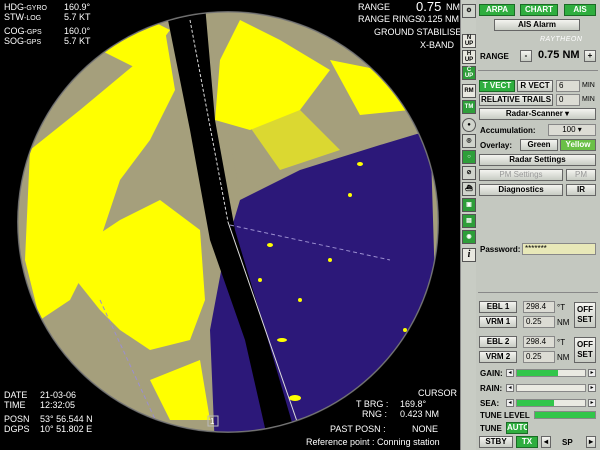  Describe the element at coordinates (572, 130) in the screenshot. I see `accumulation-select: 100 ▾` at that location.